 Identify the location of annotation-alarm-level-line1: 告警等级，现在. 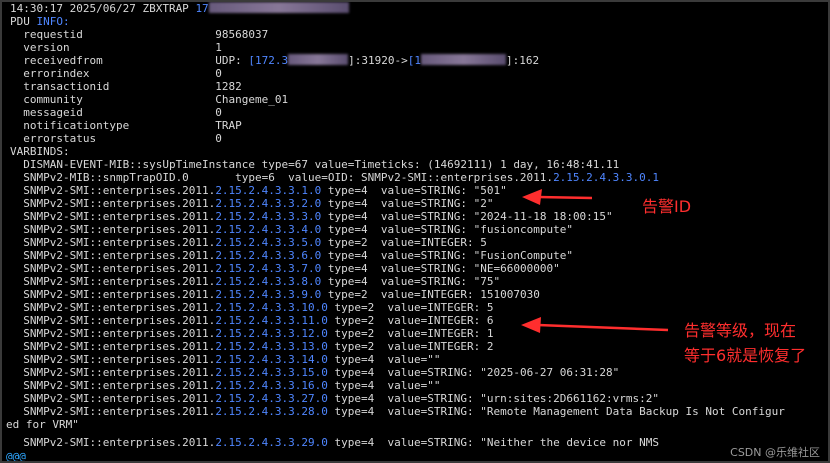
(740, 330).